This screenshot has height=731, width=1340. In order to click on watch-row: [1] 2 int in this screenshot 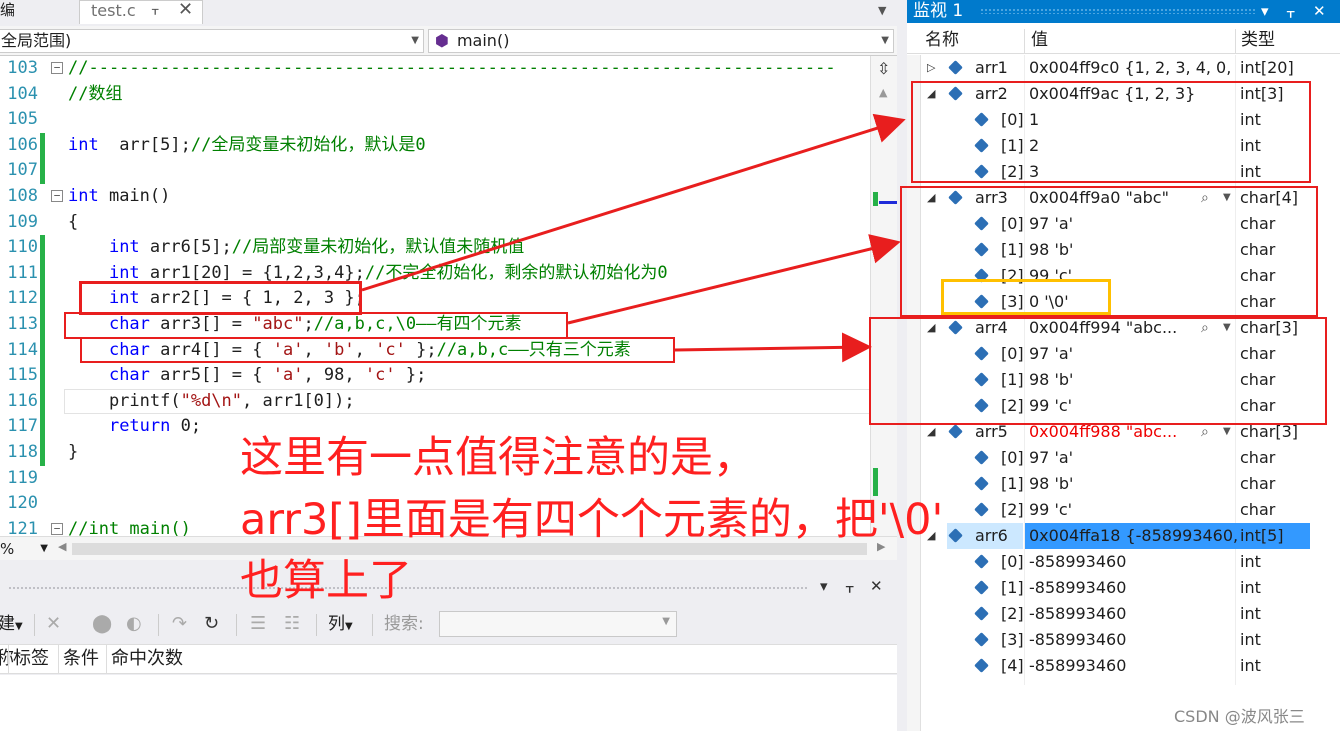, I will do `click(1123, 146)`.